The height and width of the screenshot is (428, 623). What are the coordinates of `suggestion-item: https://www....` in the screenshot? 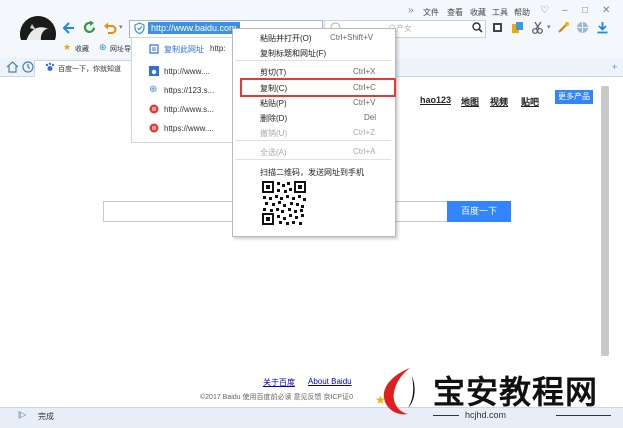 It's located at (189, 128).